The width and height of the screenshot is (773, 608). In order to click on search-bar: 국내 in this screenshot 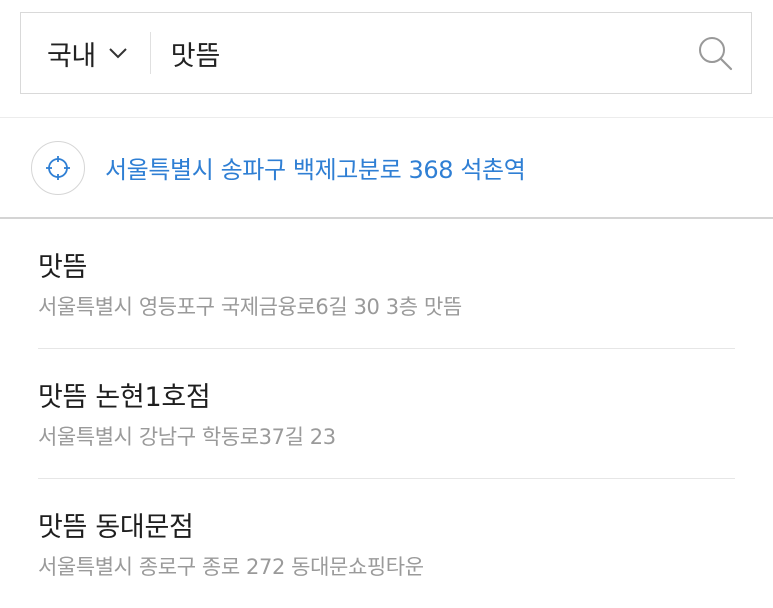, I will do `click(386, 53)`.